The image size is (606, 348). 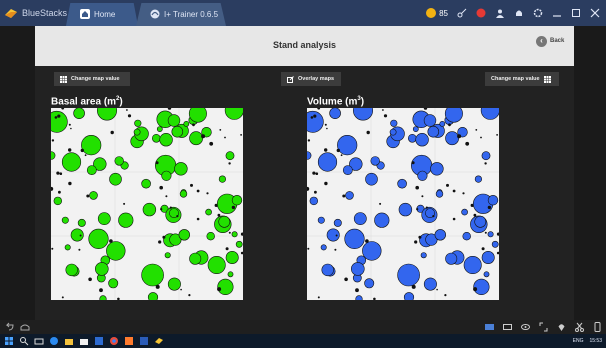 I want to click on windows-start-icon, so click(x=9, y=341).